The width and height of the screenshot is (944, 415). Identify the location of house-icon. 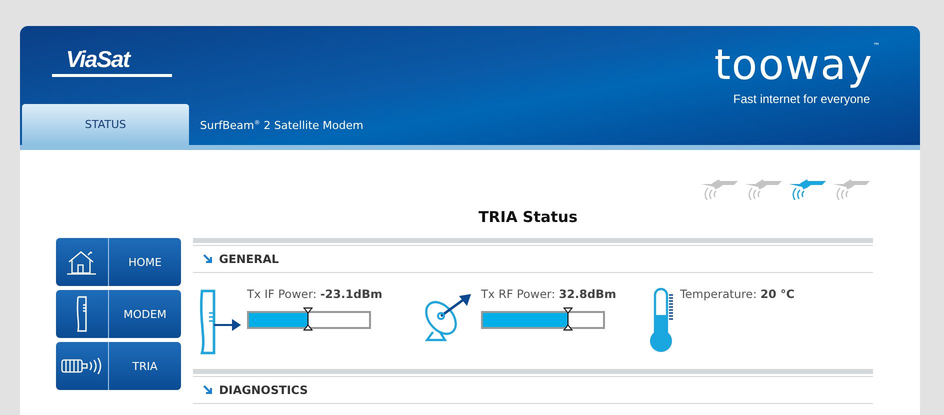
(82, 262).